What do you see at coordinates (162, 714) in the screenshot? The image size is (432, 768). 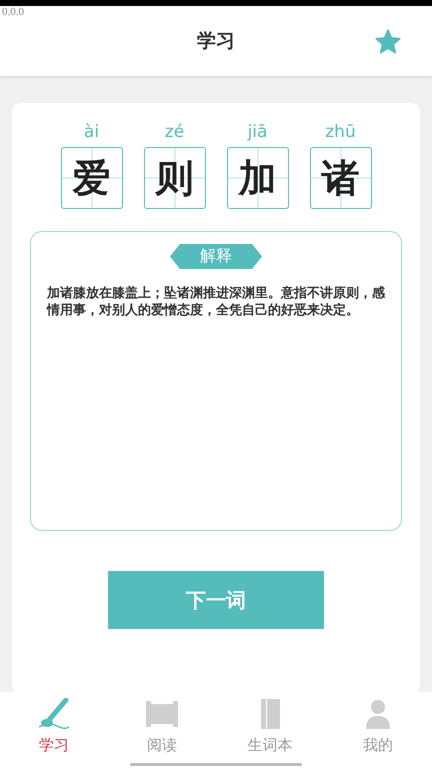 I see `scroll-icon` at bounding box center [162, 714].